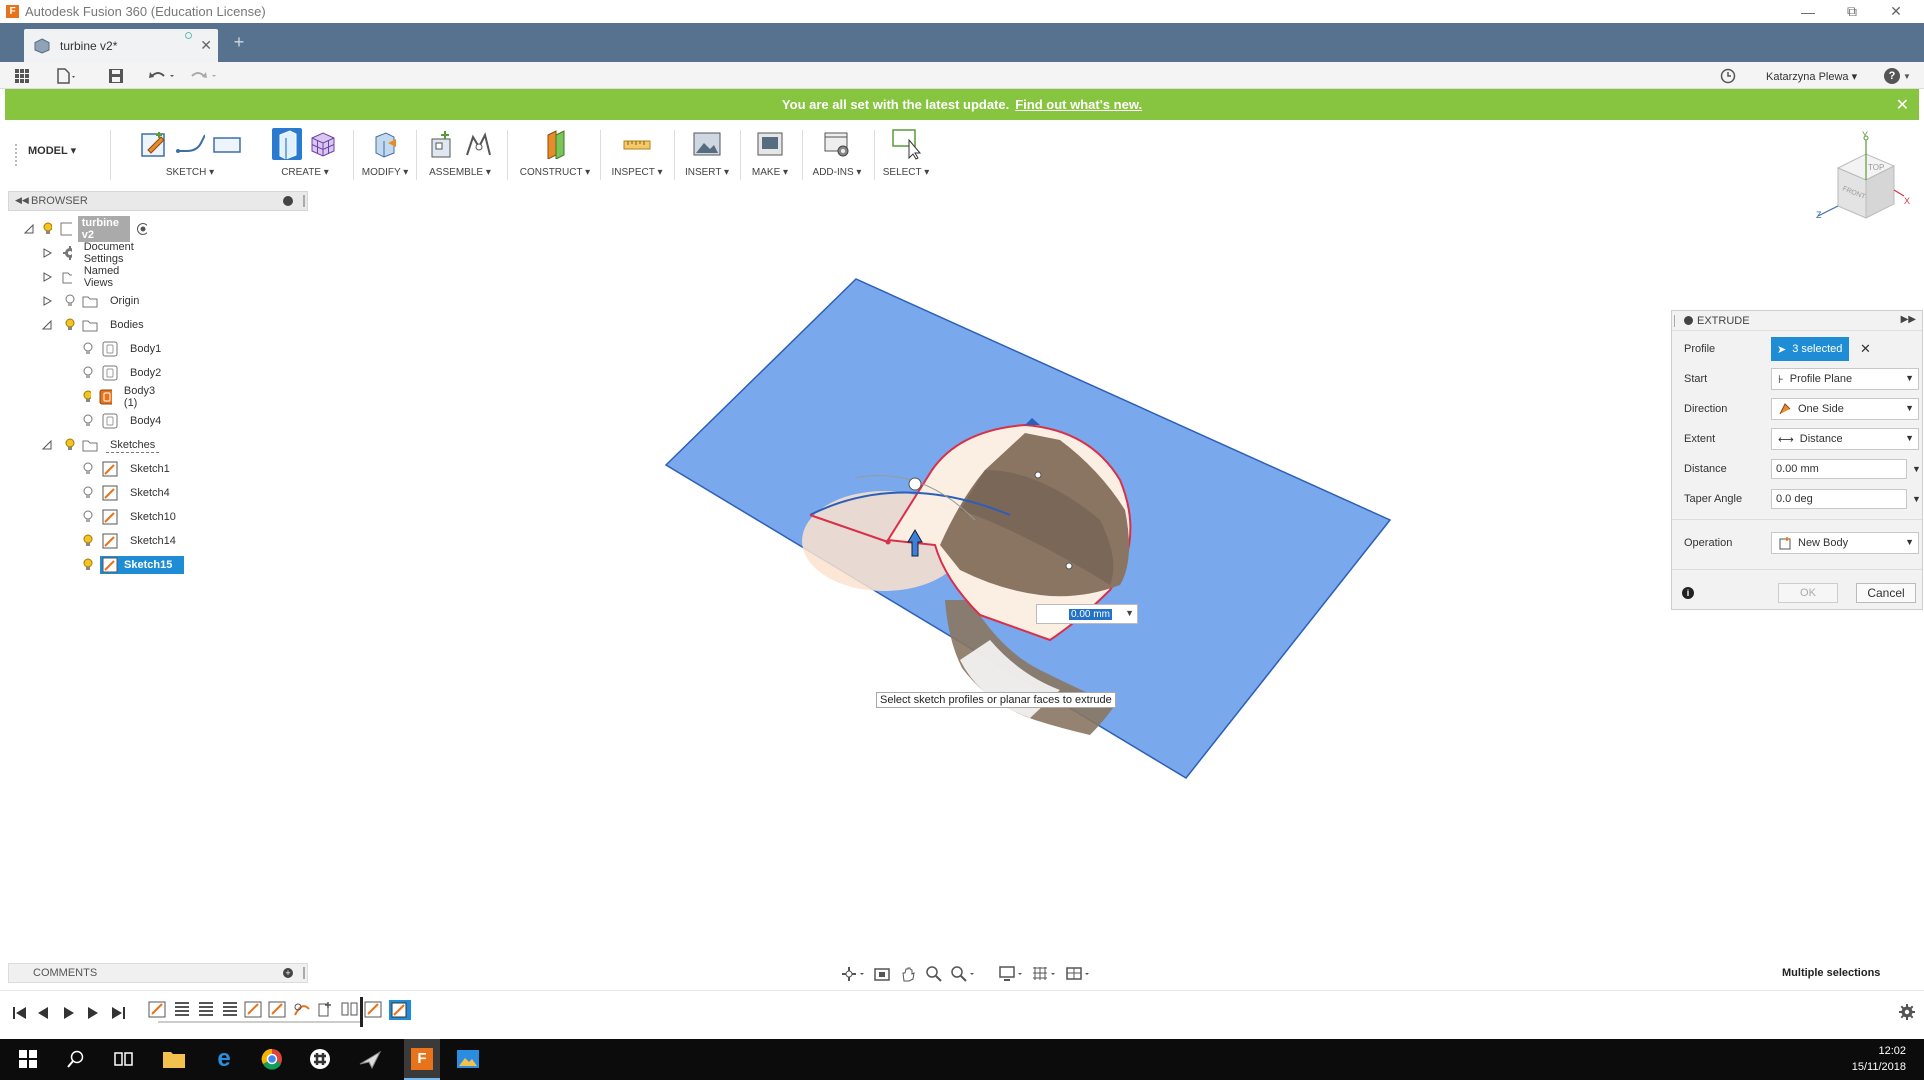 The image size is (1924, 1080). What do you see at coordinates (837, 144) in the screenshot?
I see `scripts-addins-button` at bounding box center [837, 144].